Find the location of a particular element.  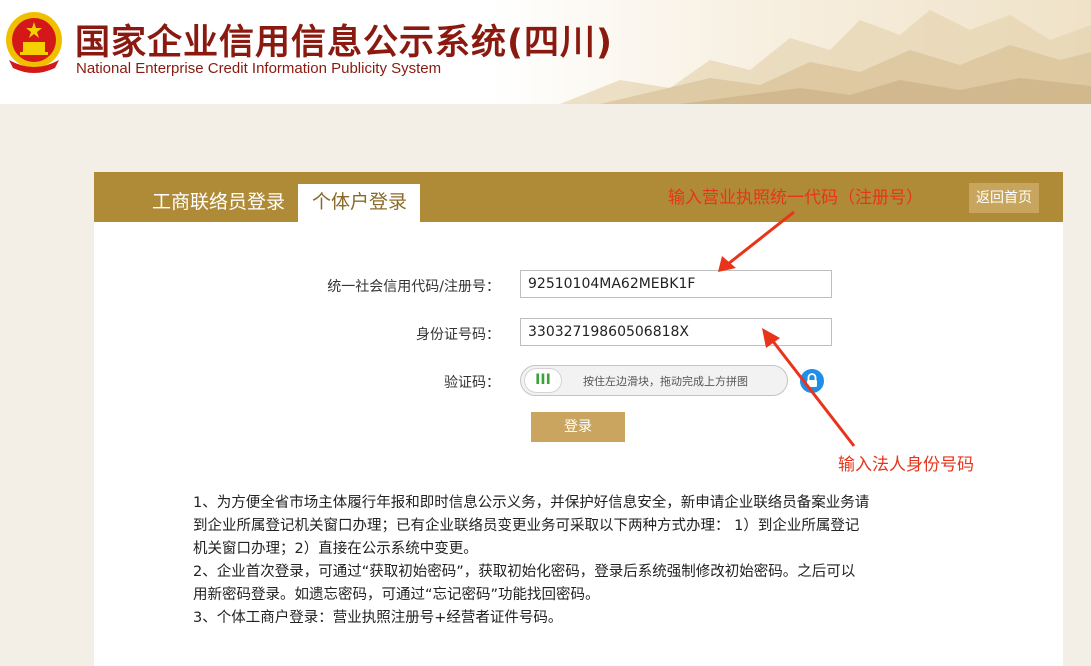

login-button: 登录 is located at coordinates (578, 427).